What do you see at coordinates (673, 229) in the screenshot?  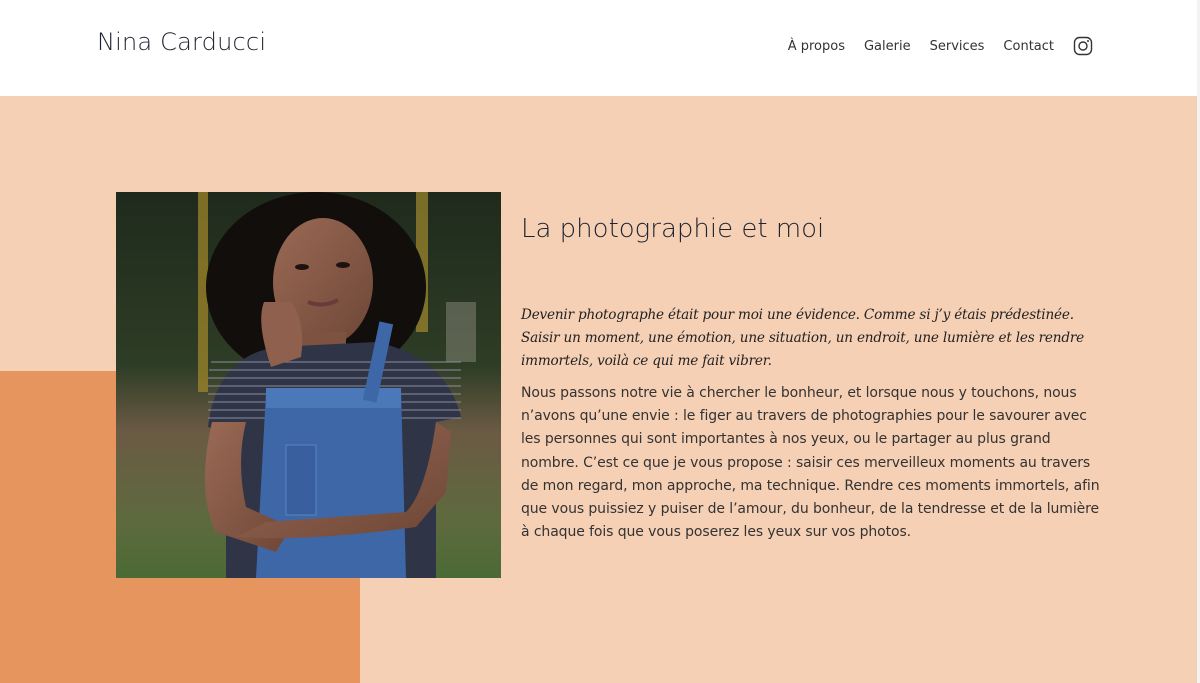 I see `section-title: La photographie et moi` at bounding box center [673, 229].